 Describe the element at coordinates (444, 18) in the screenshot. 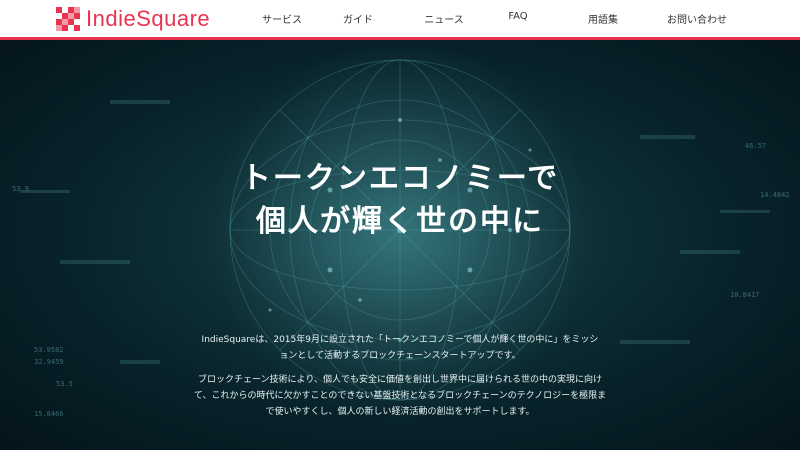

I see `nav-news: ニュース` at that location.